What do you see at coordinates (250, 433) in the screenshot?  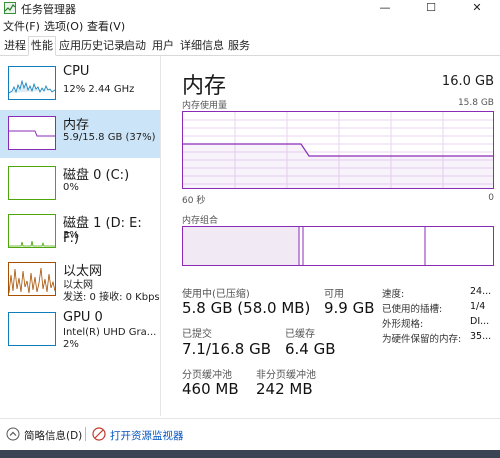 I see `footer-bar: 简略信息(D) 打开资源监视器` at bounding box center [250, 433].